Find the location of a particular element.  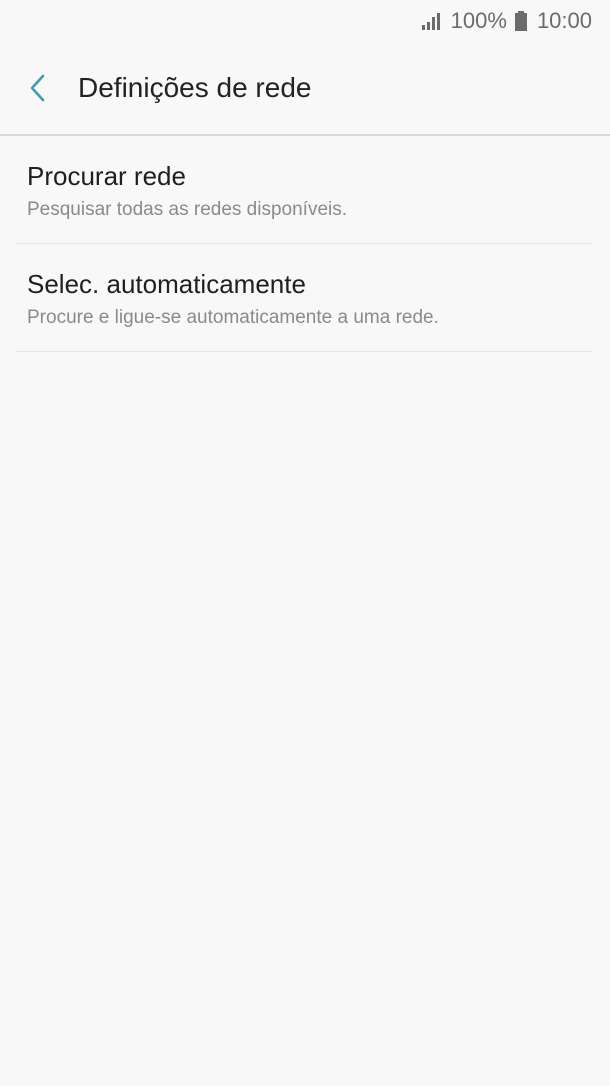

page-title: Definições de rede is located at coordinates (195, 87).